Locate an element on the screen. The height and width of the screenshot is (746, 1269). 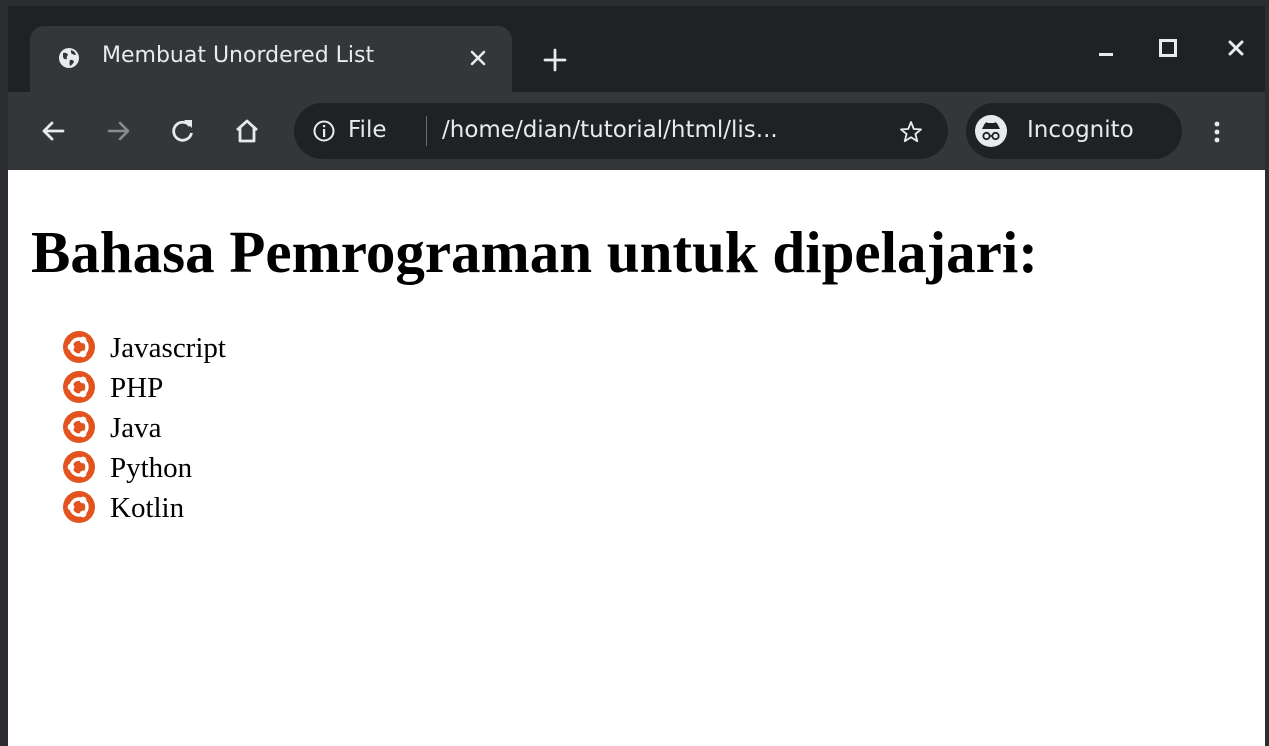
url-separator is located at coordinates (426, 131).